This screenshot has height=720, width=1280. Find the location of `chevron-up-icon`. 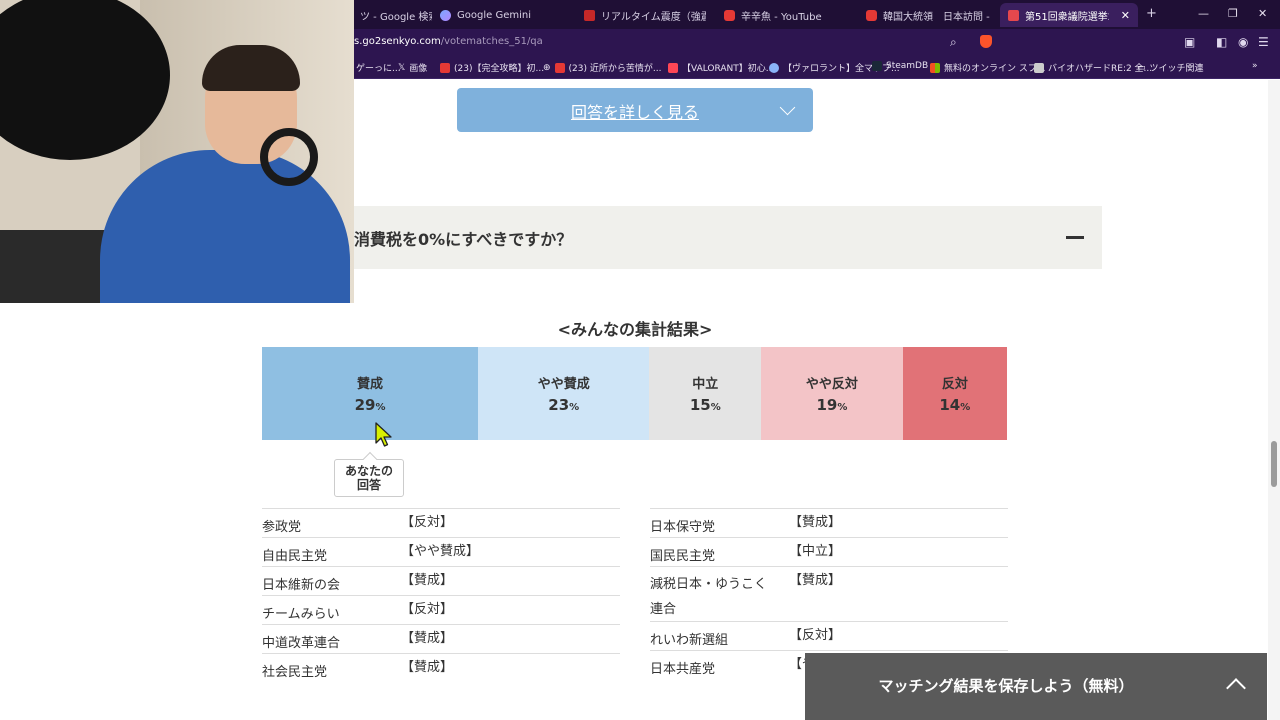

chevron-up-icon is located at coordinates (1236, 688).